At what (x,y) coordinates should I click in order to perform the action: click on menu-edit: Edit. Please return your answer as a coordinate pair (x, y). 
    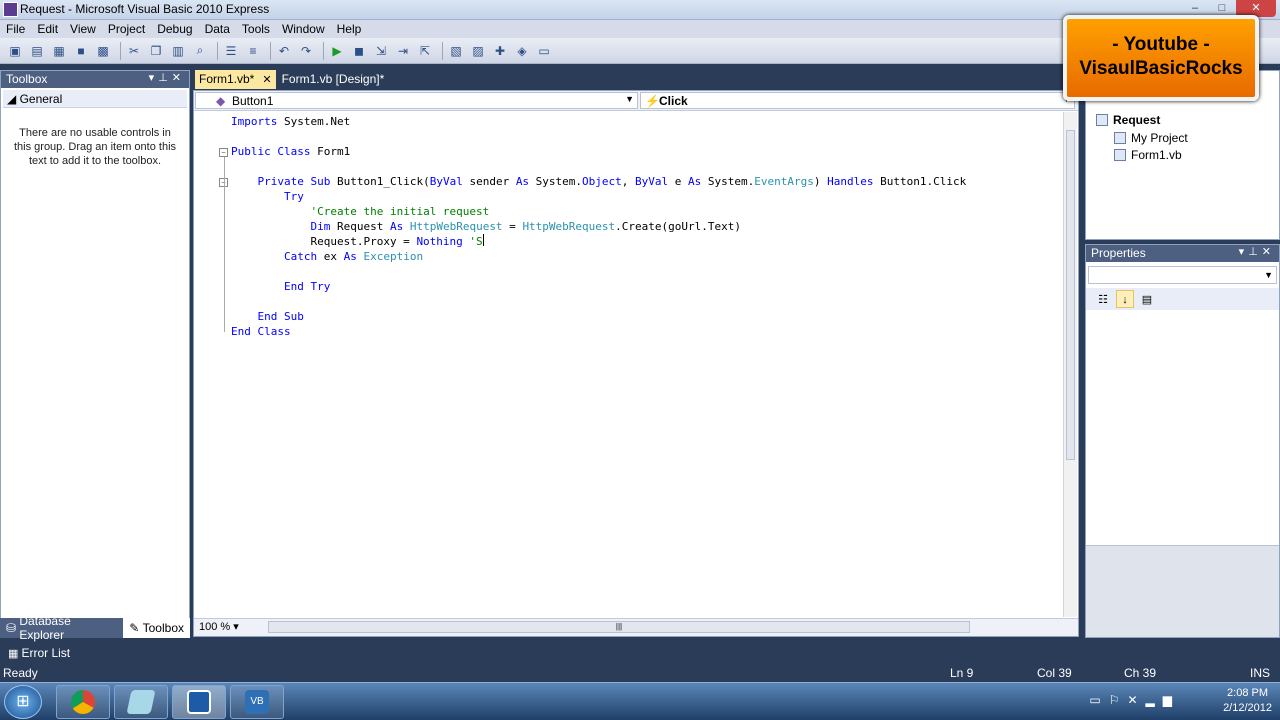
    Looking at the image, I should click on (47, 29).